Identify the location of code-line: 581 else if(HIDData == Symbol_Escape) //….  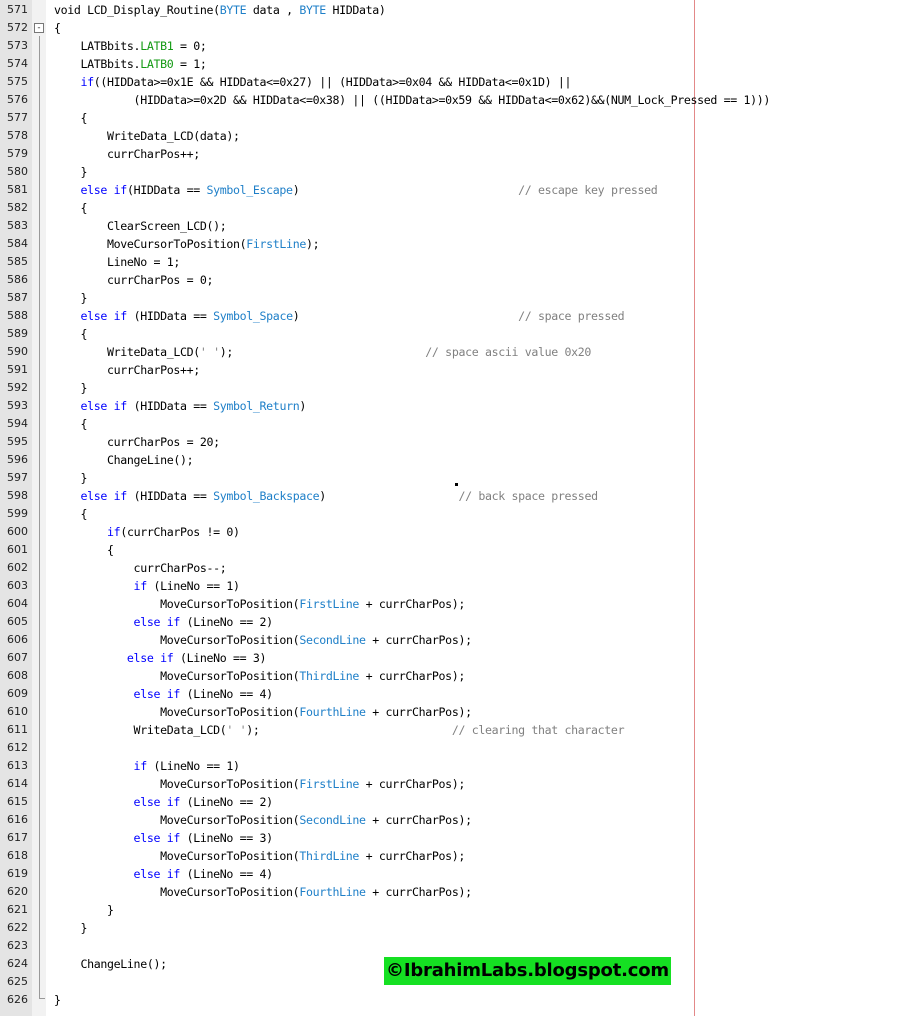
(462, 190).